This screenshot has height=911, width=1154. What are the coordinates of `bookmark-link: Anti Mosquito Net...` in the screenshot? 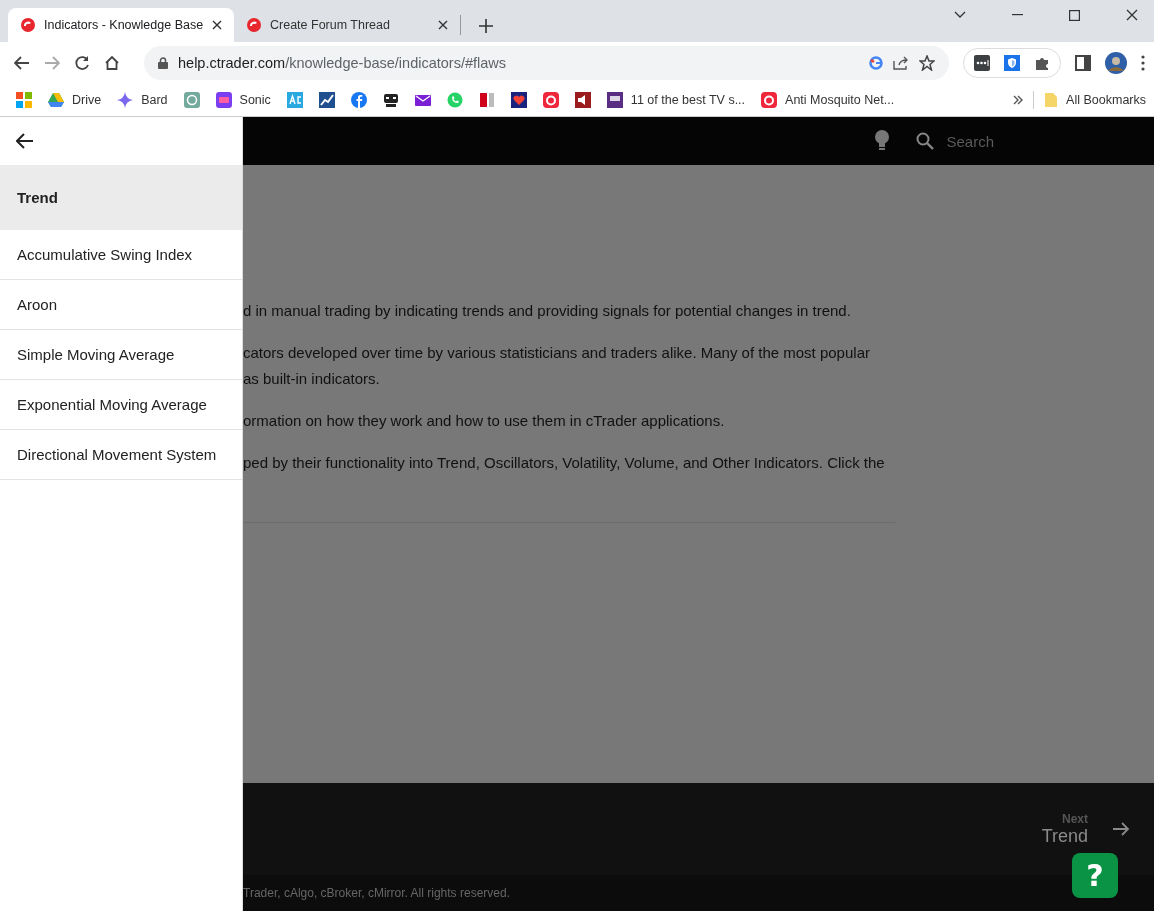 It's located at (828, 100).